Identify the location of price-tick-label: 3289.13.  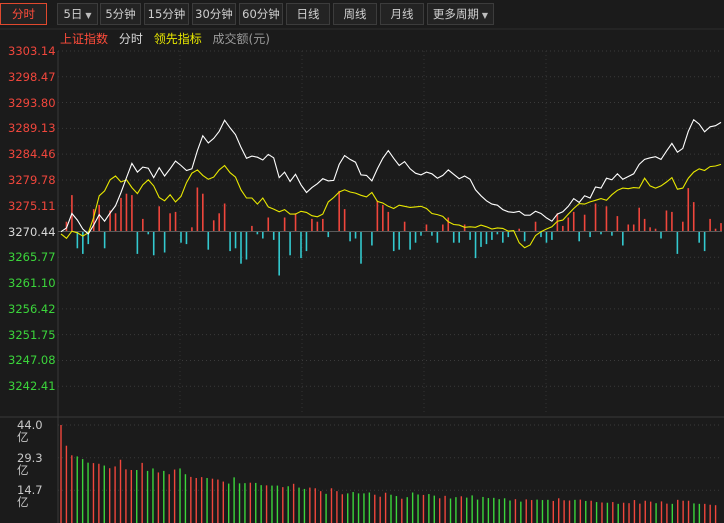
(32, 128).